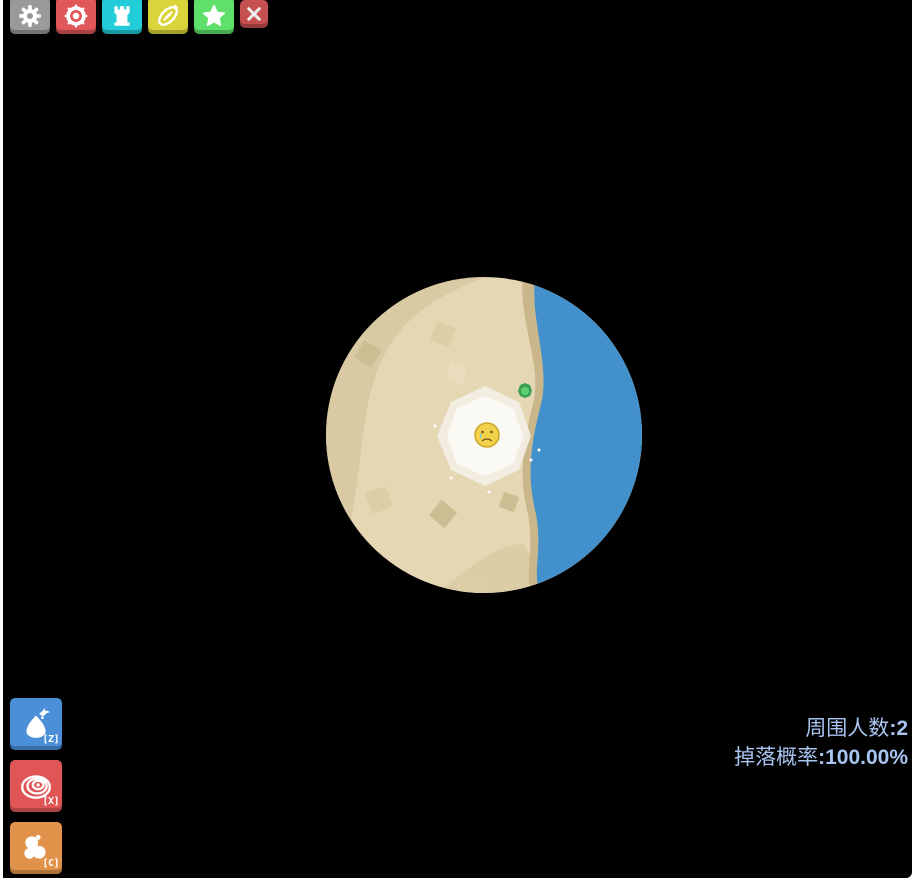 This screenshot has width=912, height=881. Describe the element at coordinates (525, 390) in the screenshot. I see `green-enemy-icon` at that location.